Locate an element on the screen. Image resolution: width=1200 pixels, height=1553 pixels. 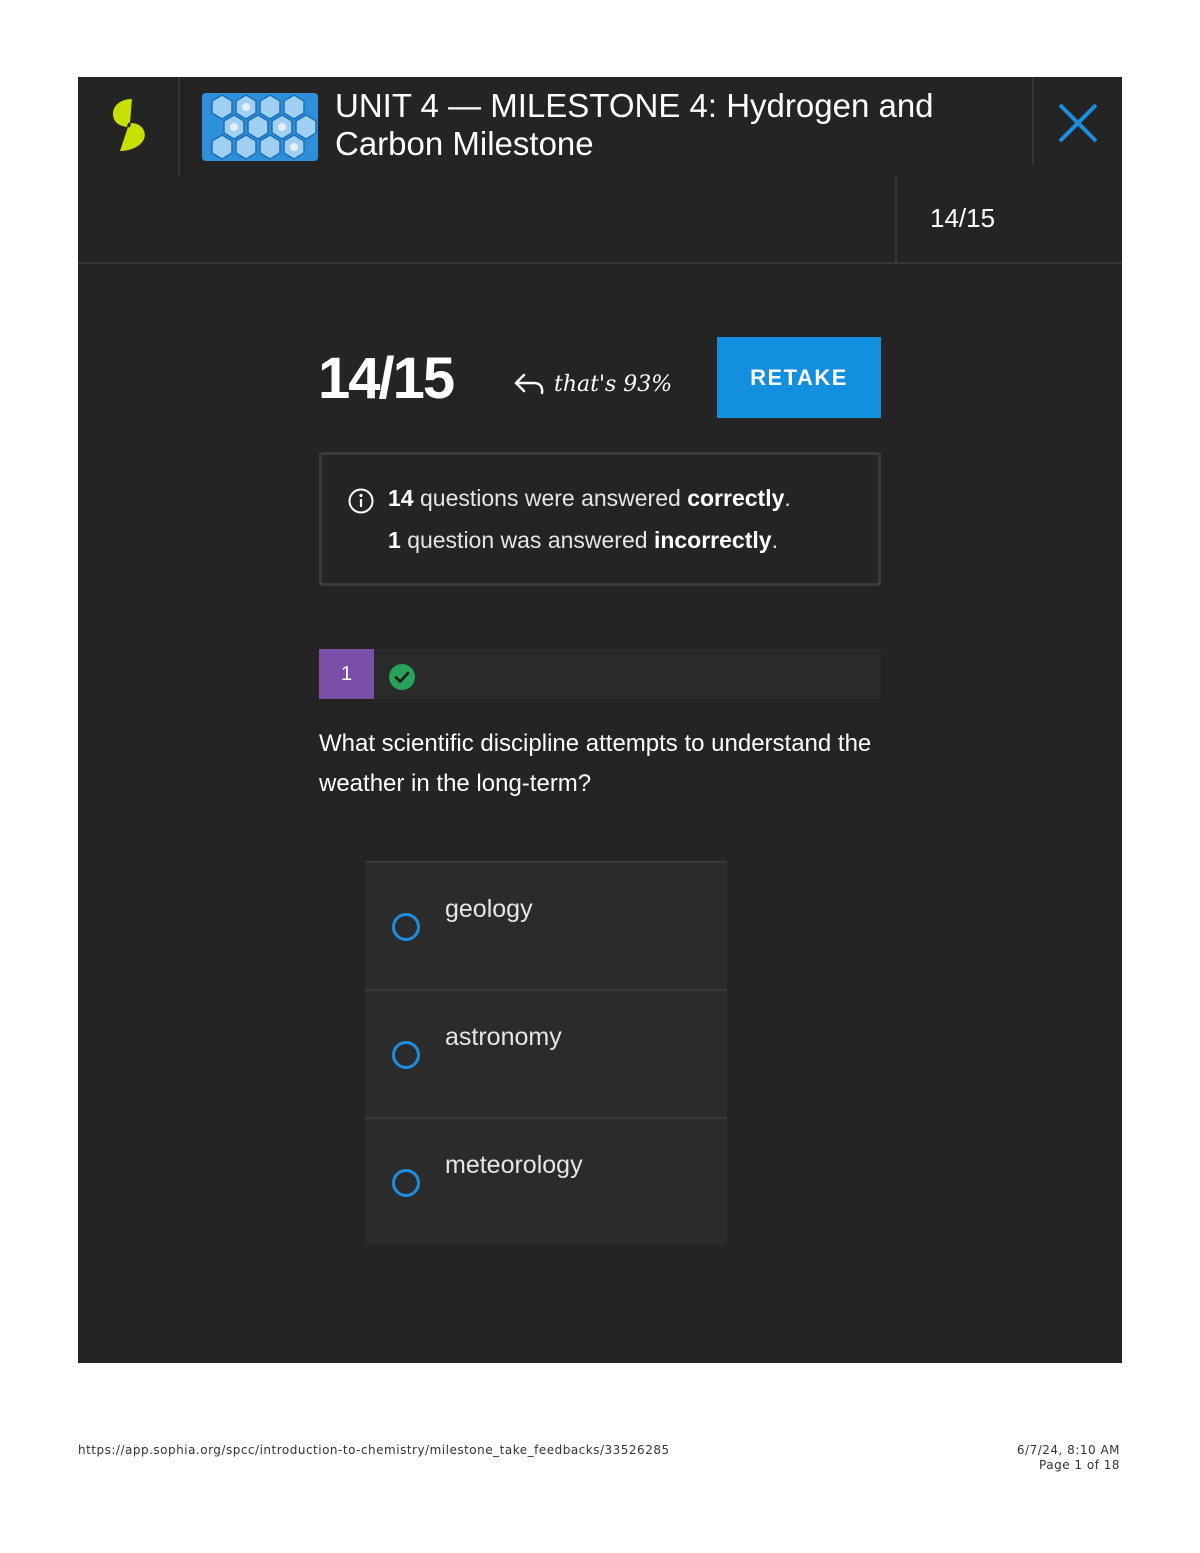
curved-arrow-icon is located at coordinates (529, 384).